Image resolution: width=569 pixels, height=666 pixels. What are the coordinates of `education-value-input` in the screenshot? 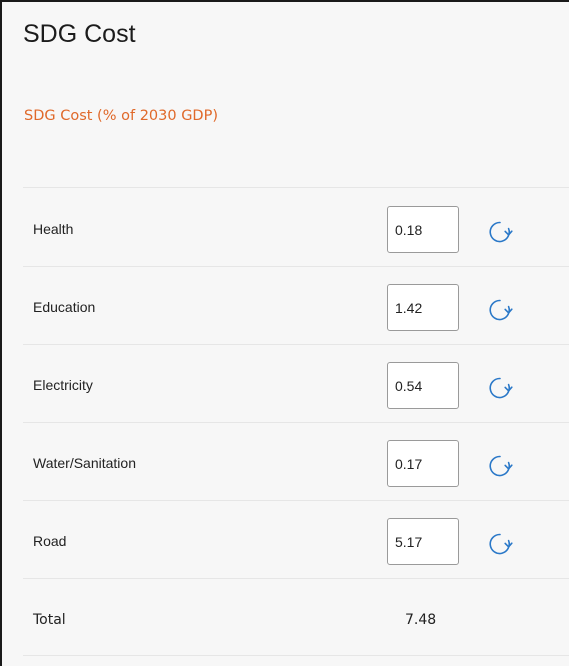 It's located at (423, 307).